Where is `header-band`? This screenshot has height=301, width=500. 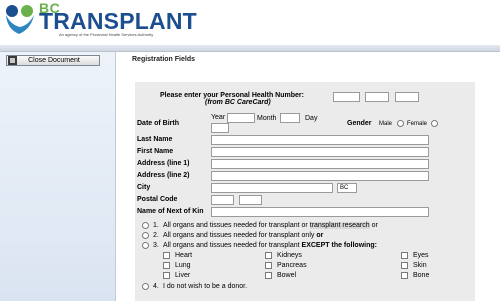
header-band is located at coordinates (250, 48).